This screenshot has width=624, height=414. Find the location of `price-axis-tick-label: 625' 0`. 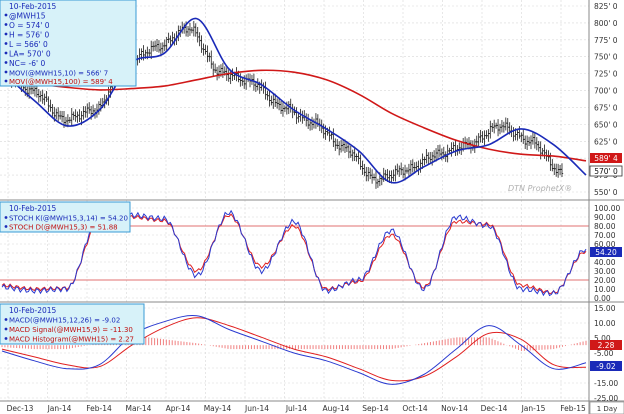

price-axis-tick-label: 625' 0 is located at coordinates (606, 141).